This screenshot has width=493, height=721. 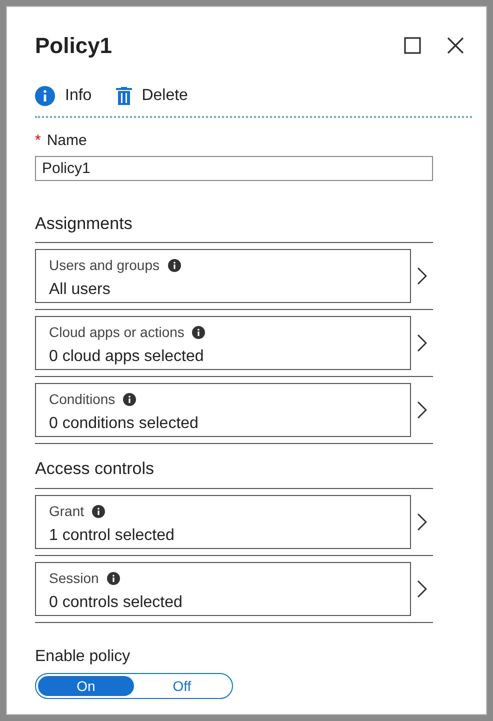 What do you see at coordinates (412, 45) in the screenshot?
I see `maximize-icon` at bounding box center [412, 45].